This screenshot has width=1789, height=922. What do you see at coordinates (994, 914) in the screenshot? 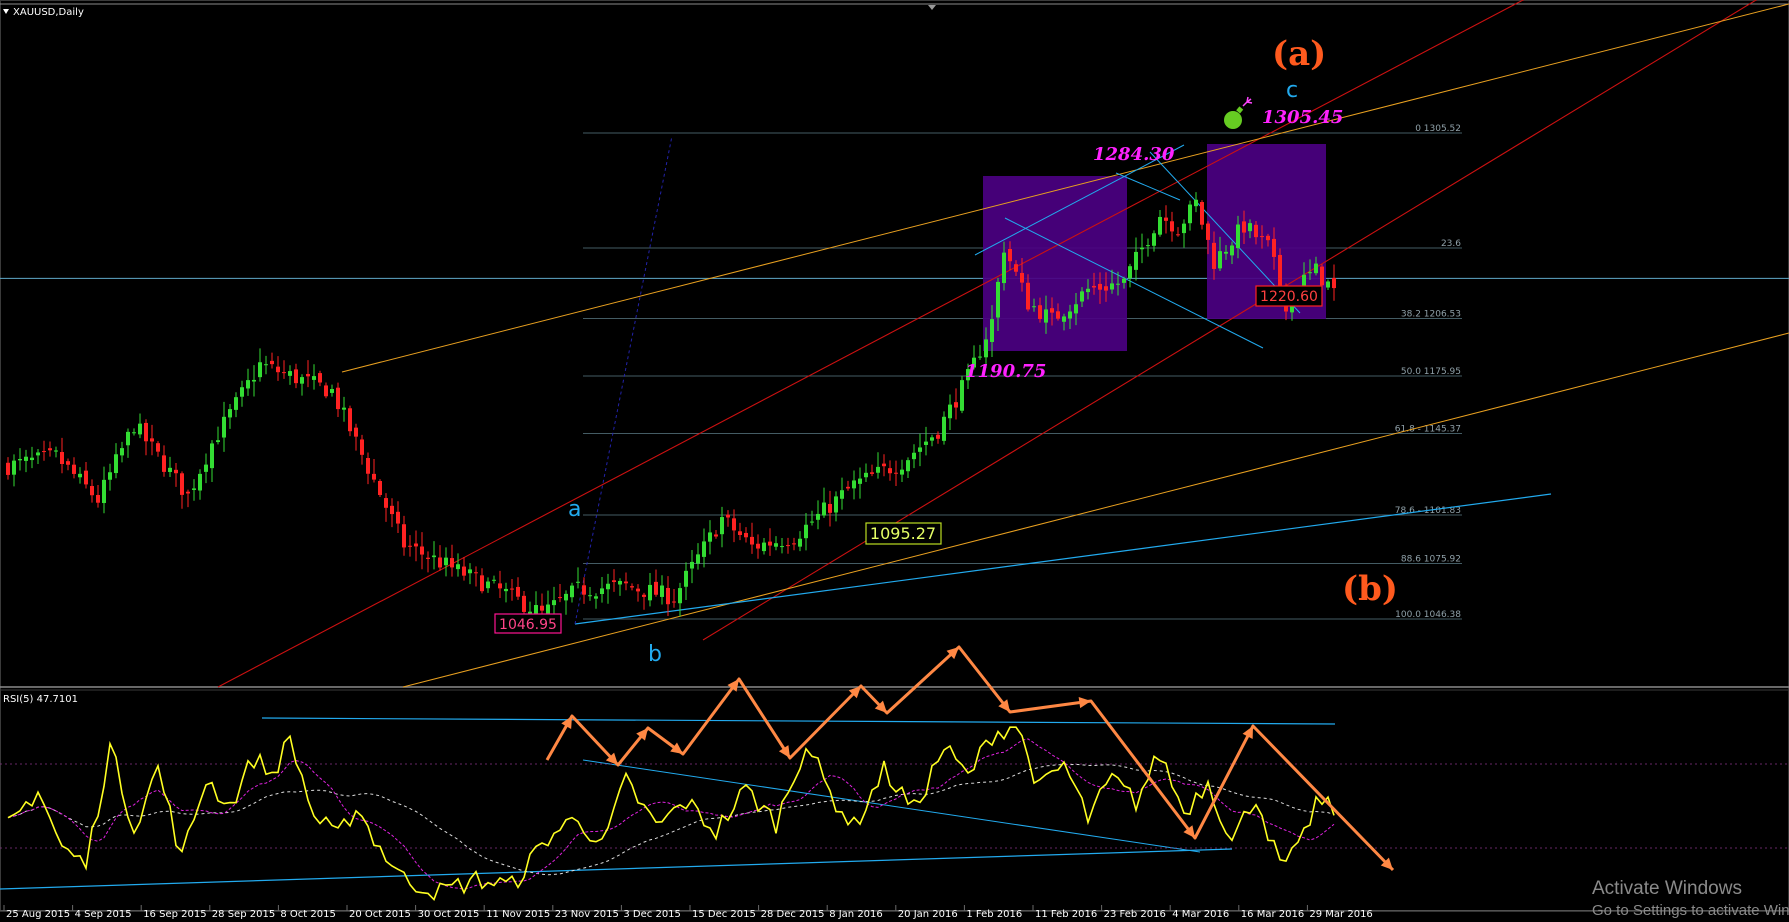
I see `date-tick-label: 1 Feb 2016` at bounding box center [994, 914].